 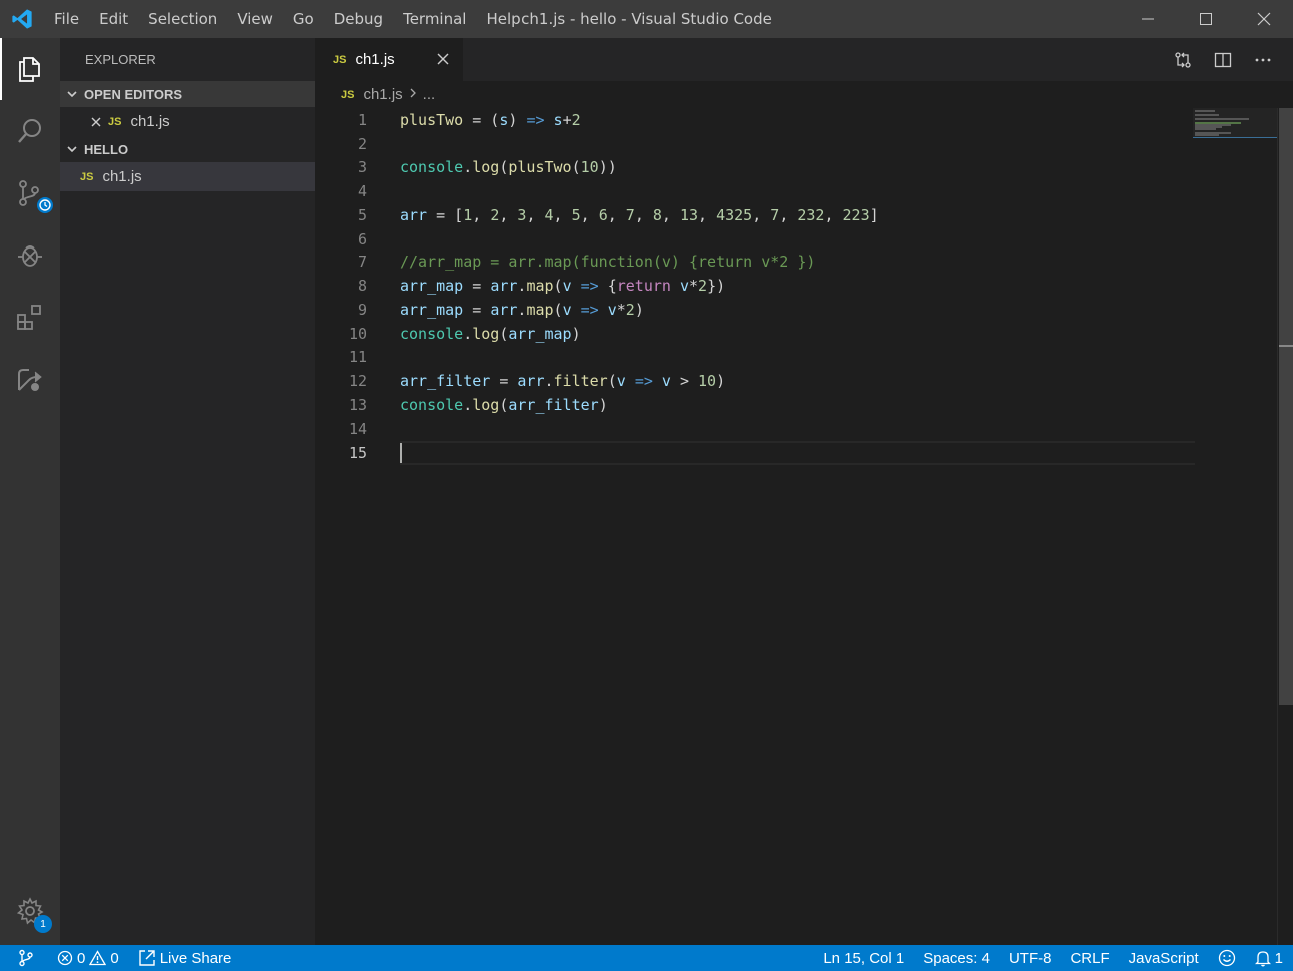 What do you see at coordinates (357, 405) in the screenshot?
I see `line-number: 13` at bounding box center [357, 405].